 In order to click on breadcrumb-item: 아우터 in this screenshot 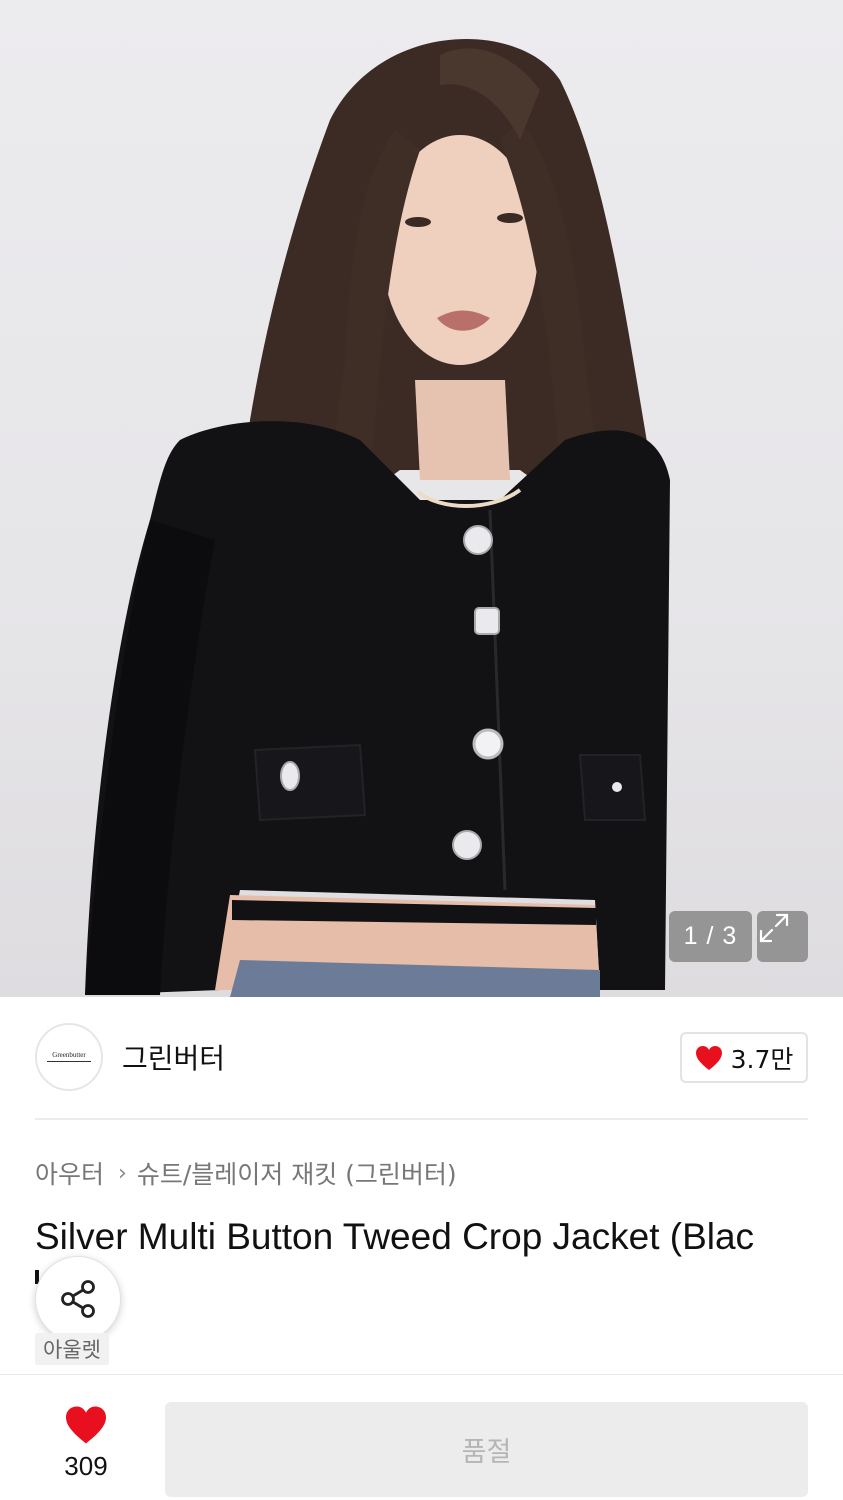, I will do `click(69, 1173)`.